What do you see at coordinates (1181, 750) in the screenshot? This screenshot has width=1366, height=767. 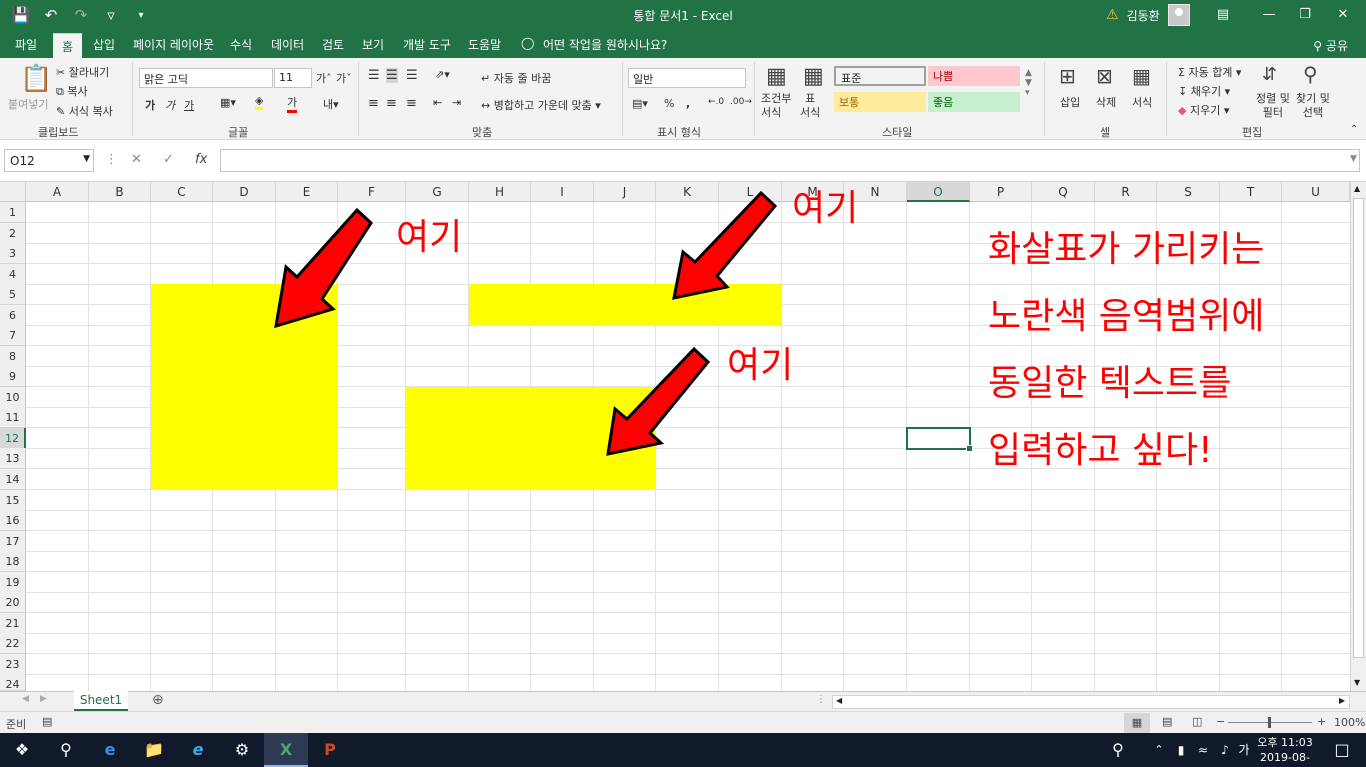 I see `battery-icon: ▮` at bounding box center [1181, 750].